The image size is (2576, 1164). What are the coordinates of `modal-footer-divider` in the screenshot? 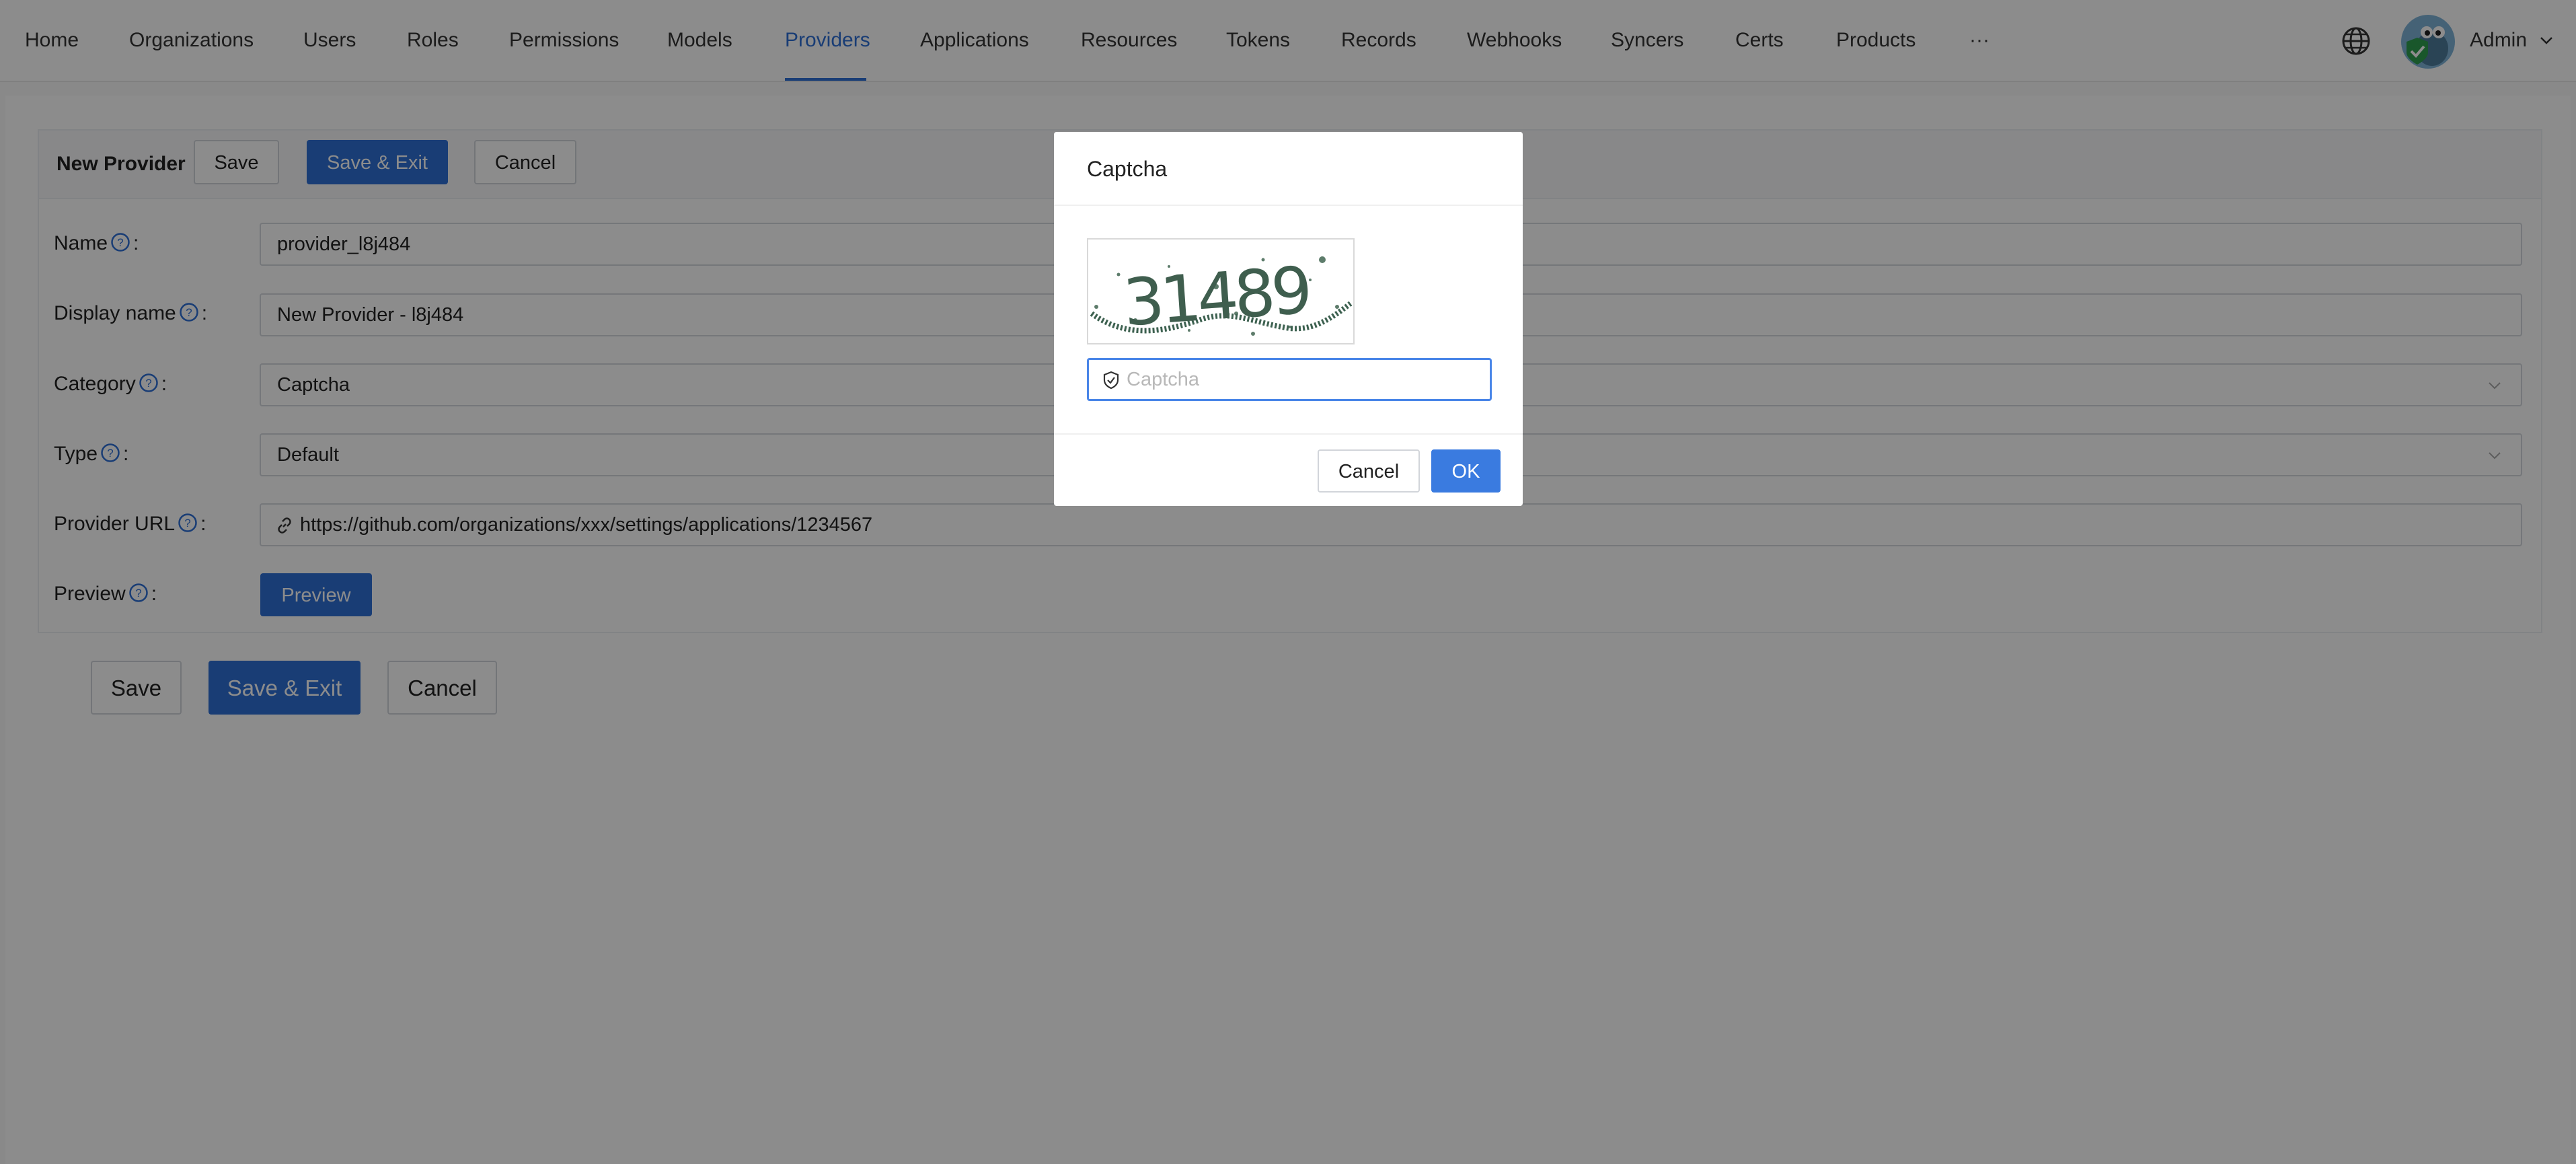 It's located at (1288, 434).